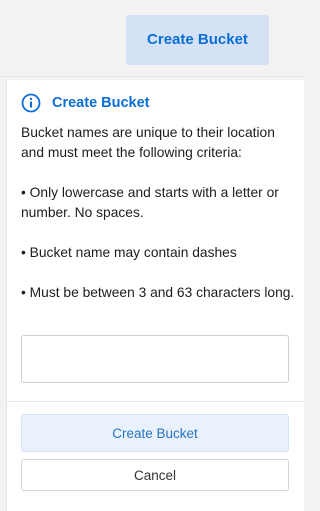  What do you see at coordinates (197, 40) in the screenshot?
I see `create-bucket-button: Create Bucket` at bounding box center [197, 40].